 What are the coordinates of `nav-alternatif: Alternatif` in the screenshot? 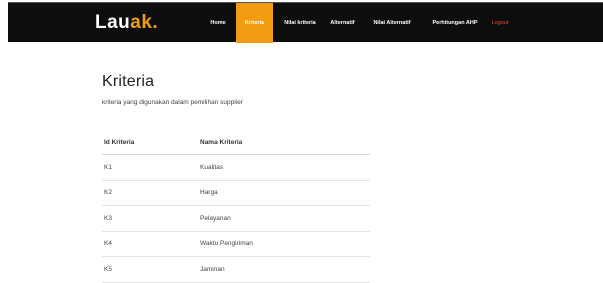 It's located at (342, 23).